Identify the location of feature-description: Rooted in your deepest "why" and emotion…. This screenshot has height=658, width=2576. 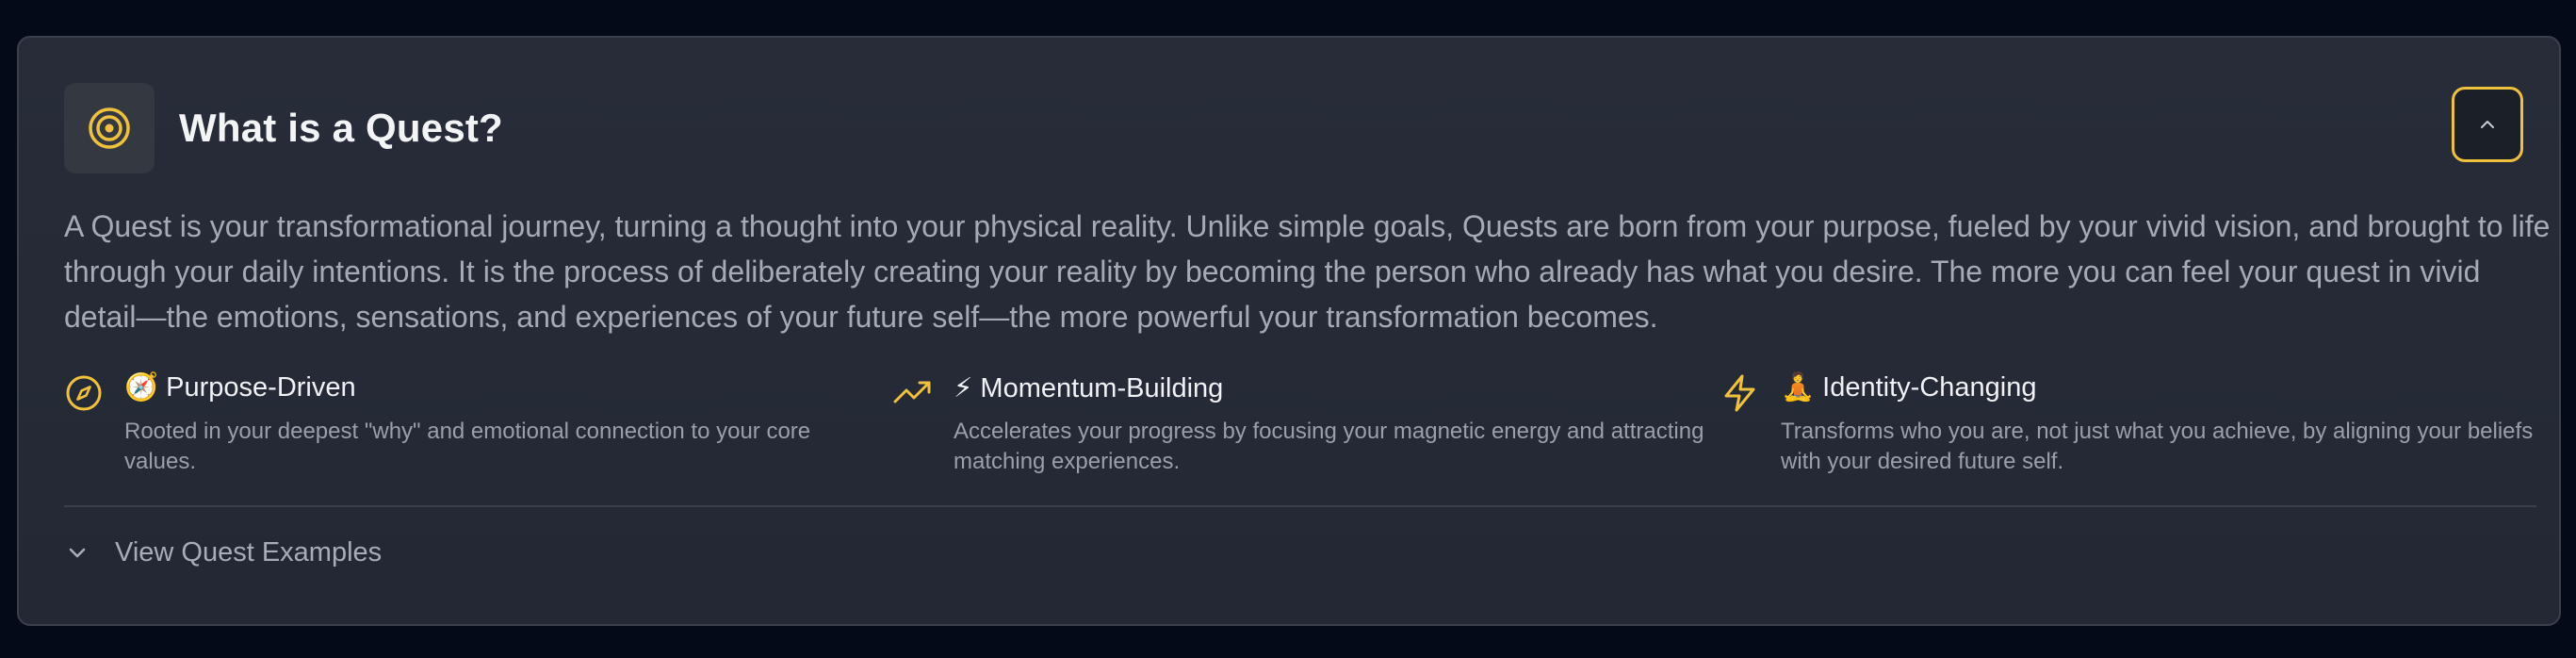
(467, 446).